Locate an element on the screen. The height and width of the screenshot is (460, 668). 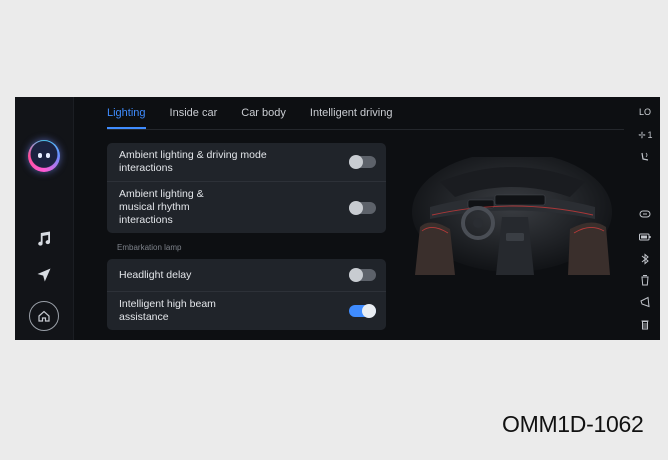
ambient-driving-toggle is located at coordinates (362, 162).